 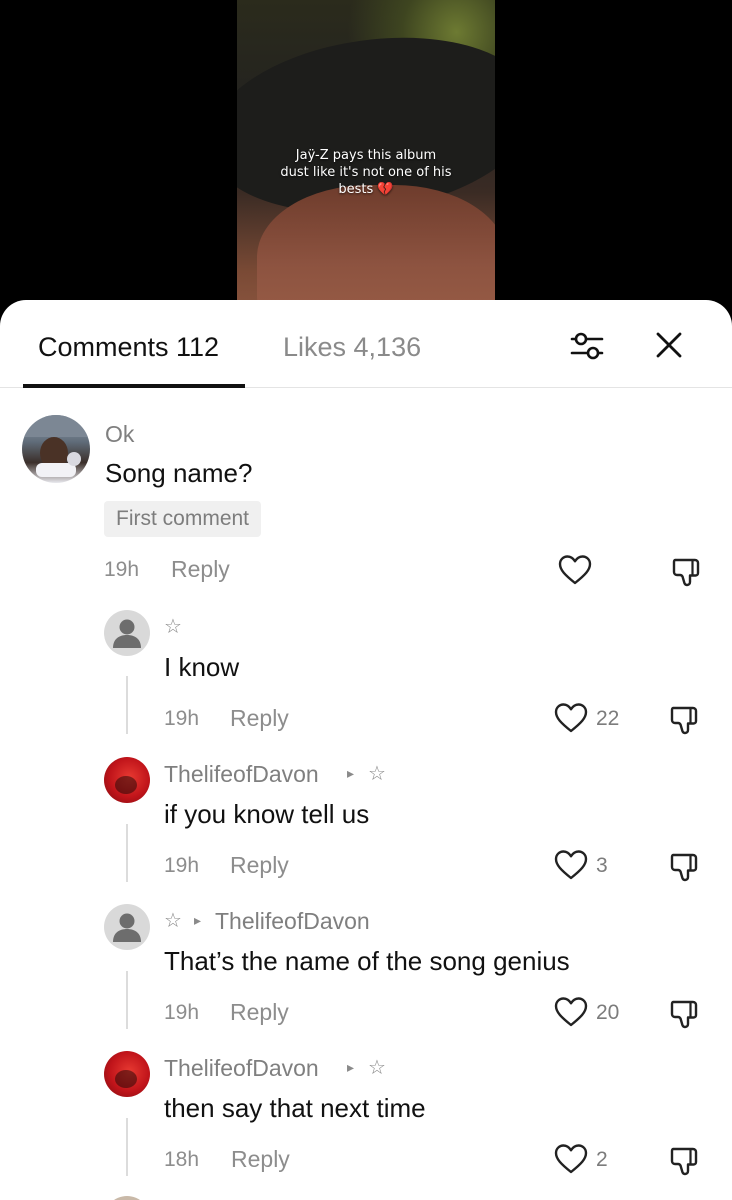 I want to click on video-caption-line-2: dust like it's not one of his, so click(x=366, y=172).